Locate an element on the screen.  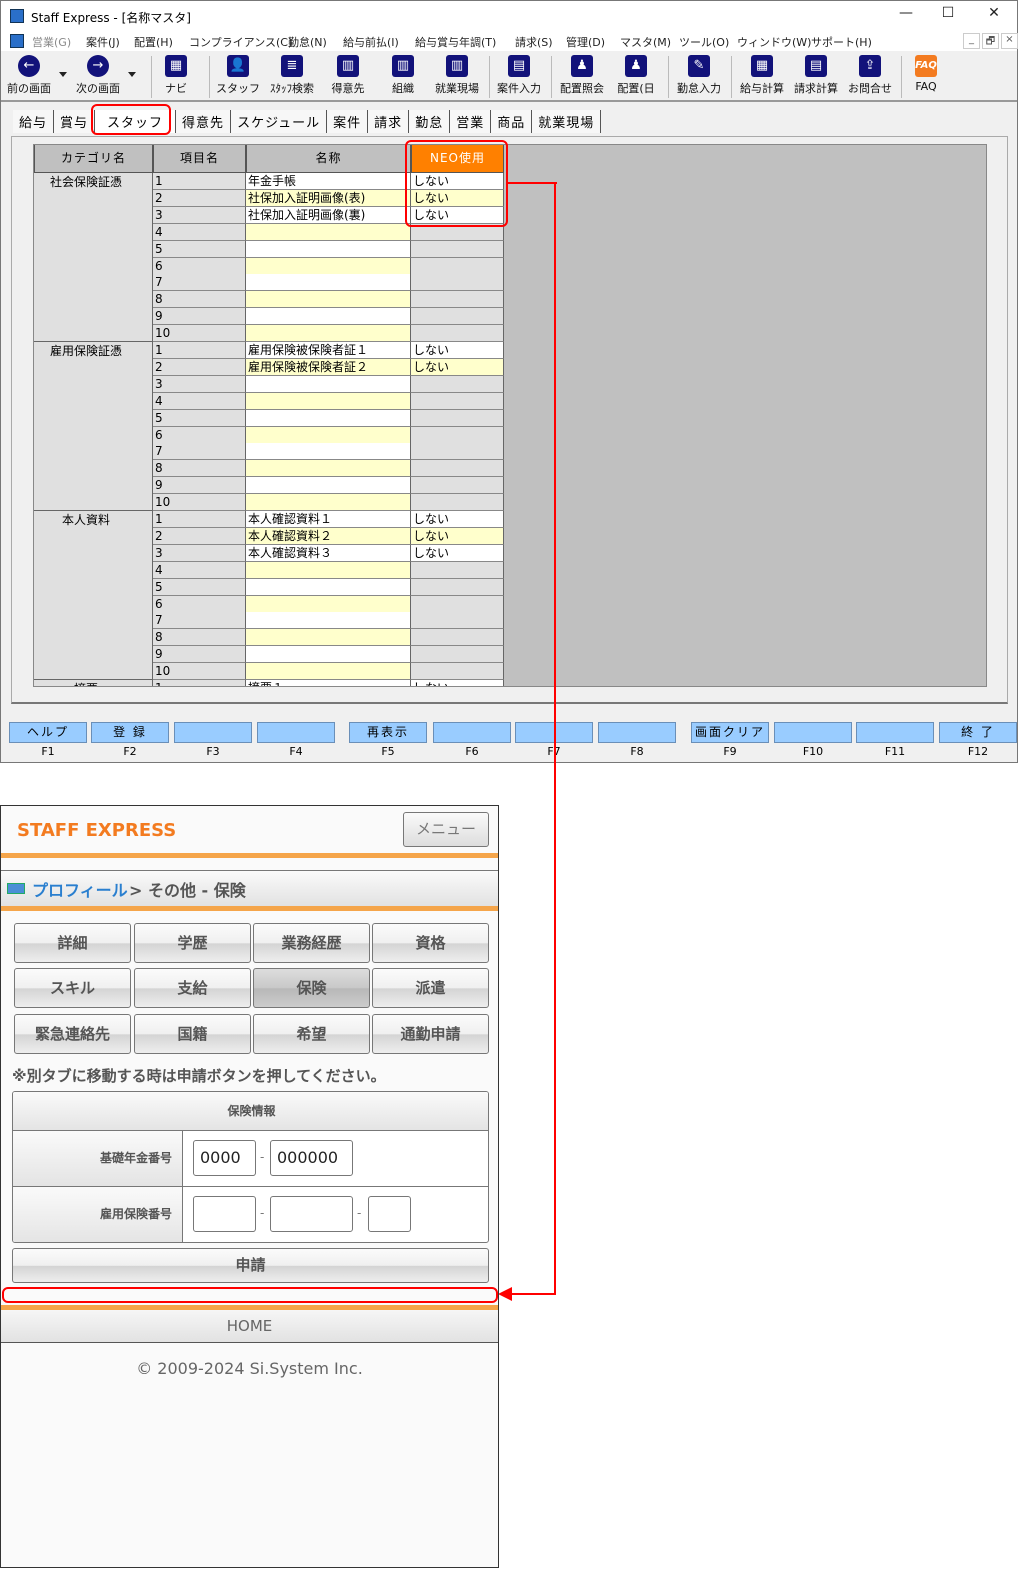
category-cell: 摘要 is located at coordinates (93, 683).